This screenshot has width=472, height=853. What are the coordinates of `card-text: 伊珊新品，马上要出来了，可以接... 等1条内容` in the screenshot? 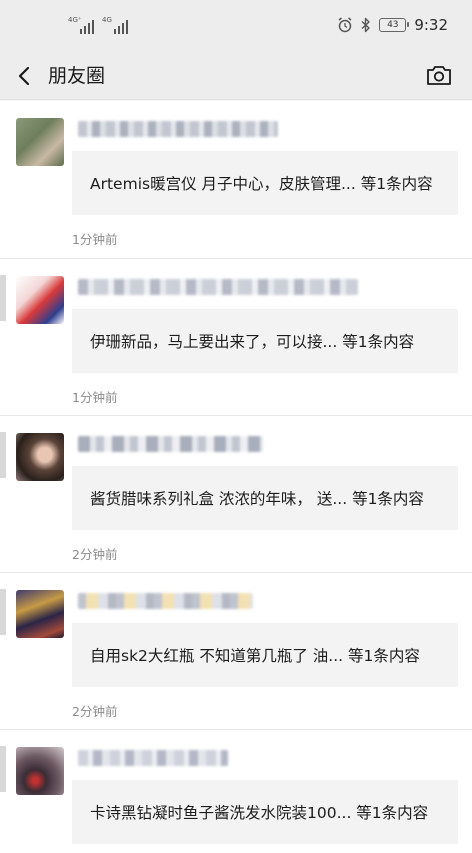 It's located at (252, 342).